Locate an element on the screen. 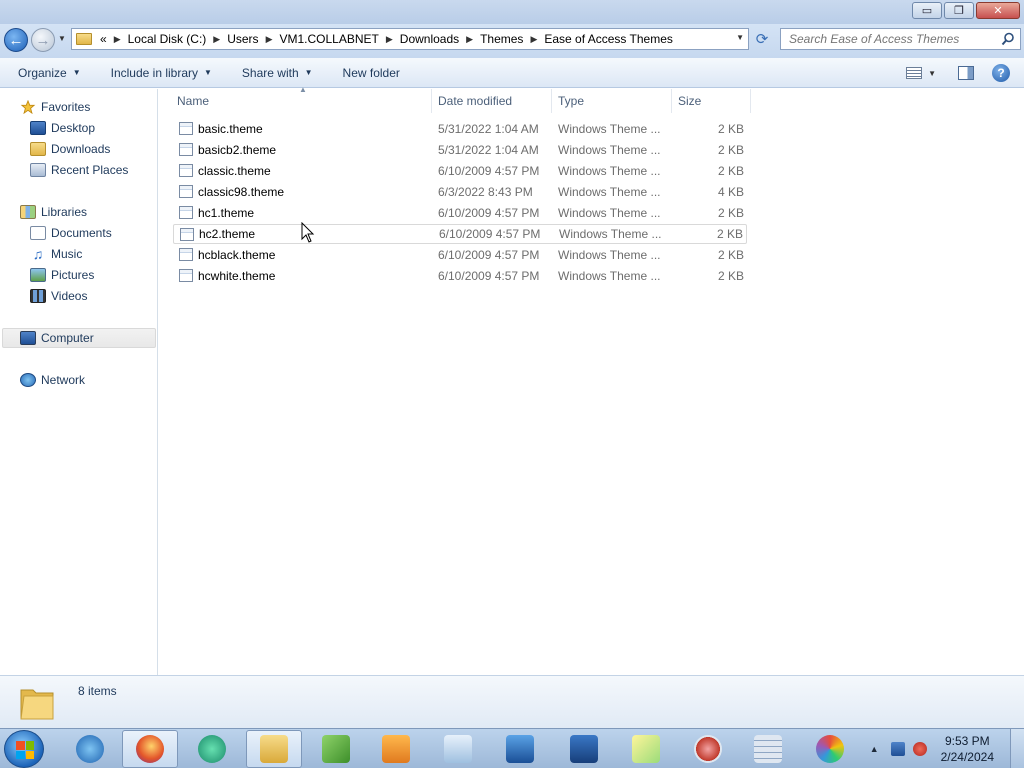 The image size is (1024, 768). taskbar-notepad-plus is located at coordinates (336, 749).